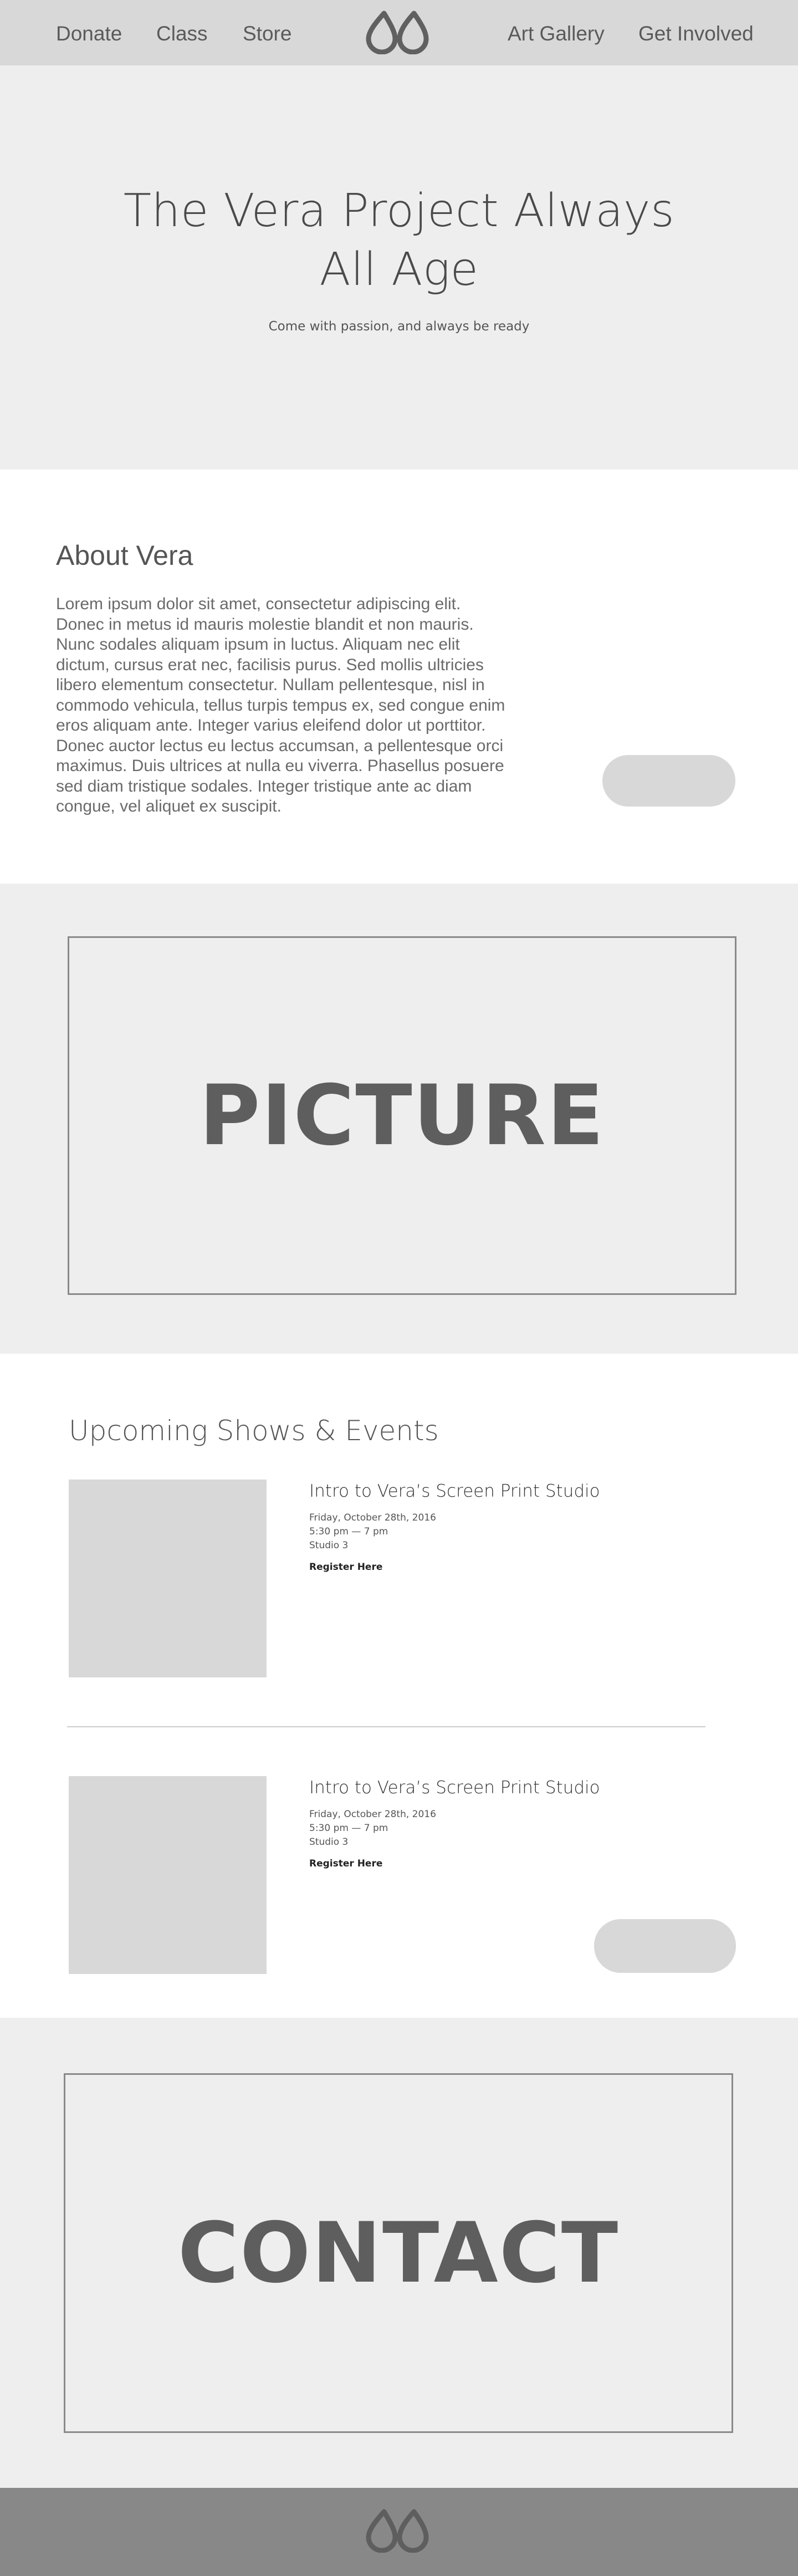  What do you see at coordinates (124, 555) in the screenshot?
I see `about-title: About Vera` at bounding box center [124, 555].